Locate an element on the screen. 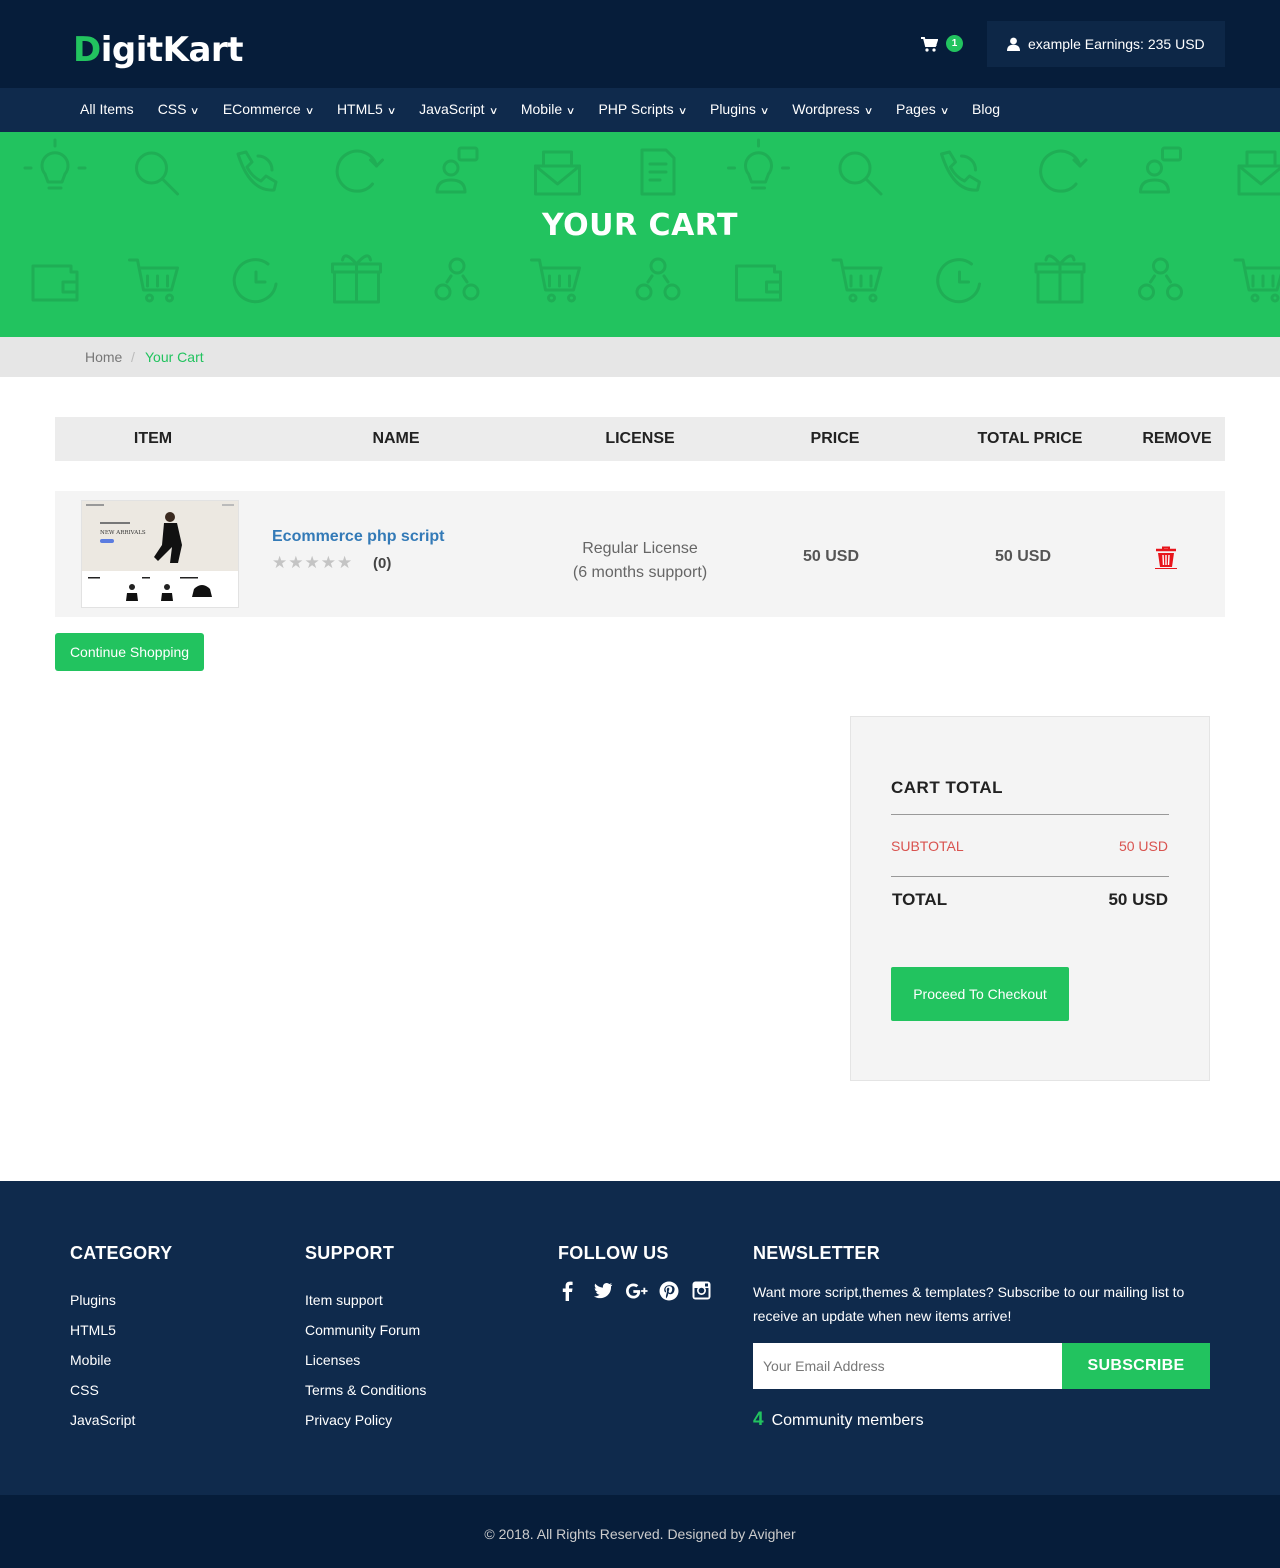 The width and height of the screenshot is (1280, 1568). nav-item-label: Blog is located at coordinates (986, 109).